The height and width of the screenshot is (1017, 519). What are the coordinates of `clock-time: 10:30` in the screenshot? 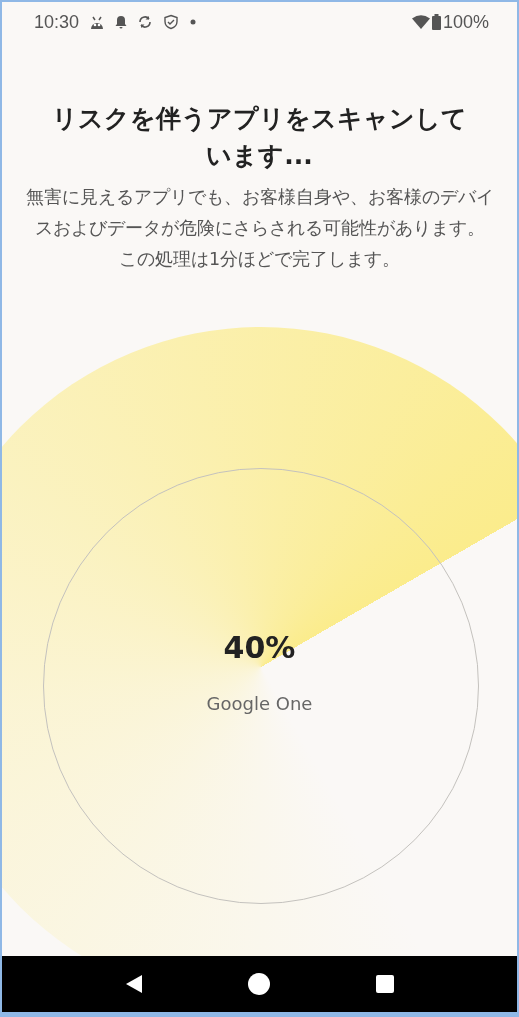 It's located at (57, 22).